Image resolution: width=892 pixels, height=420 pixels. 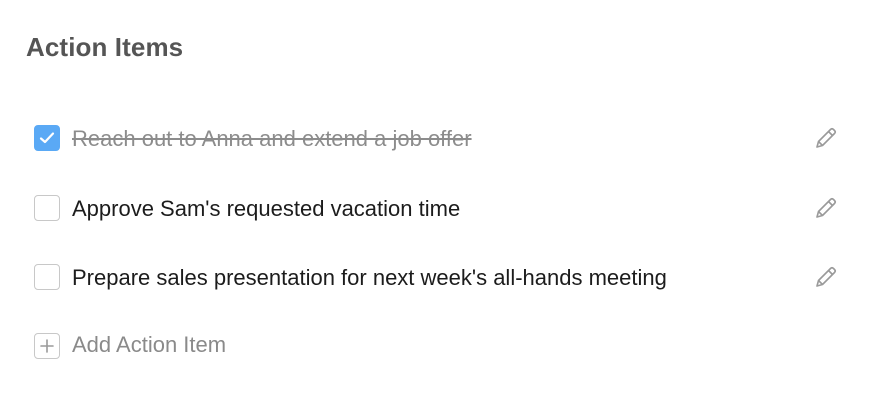 I want to click on checkmark-icon, so click(x=47, y=138).